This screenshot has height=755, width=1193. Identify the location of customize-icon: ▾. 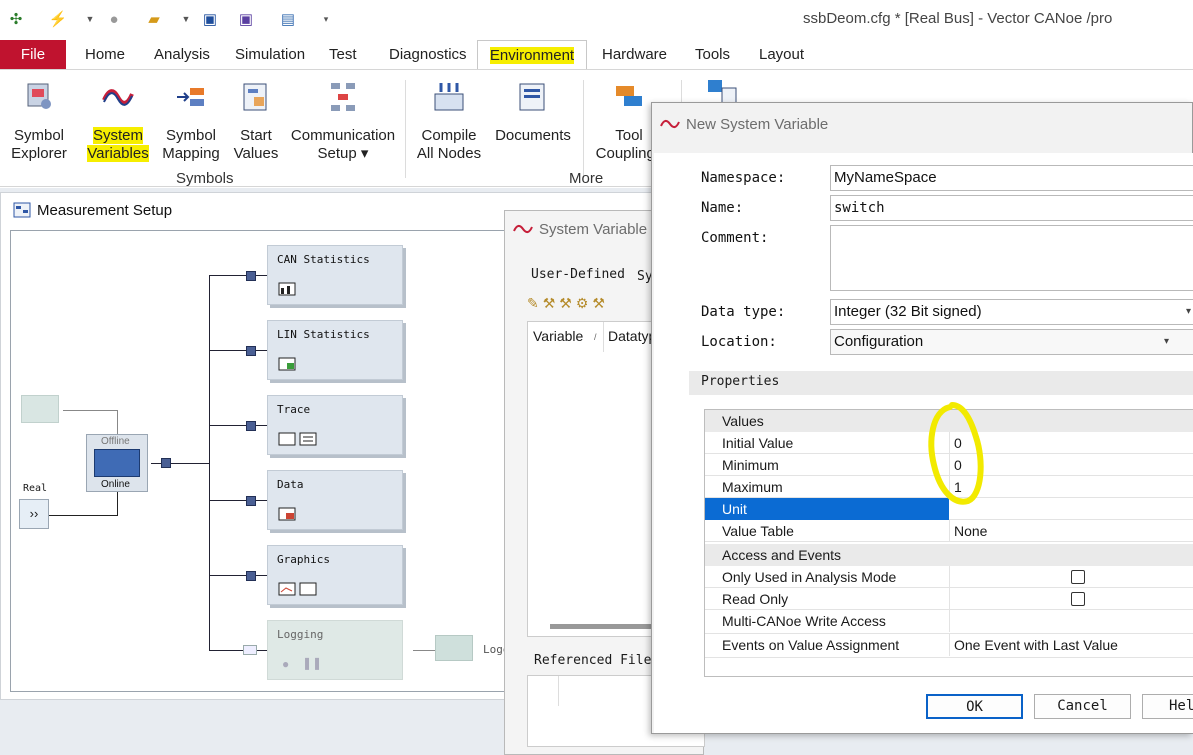
(326, 19).